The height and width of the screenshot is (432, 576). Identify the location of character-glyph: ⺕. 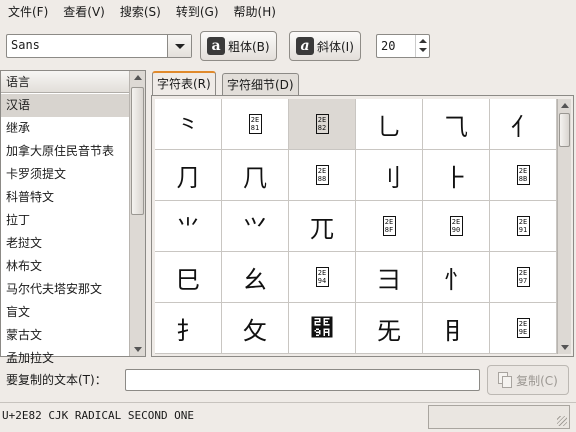
(389, 279).